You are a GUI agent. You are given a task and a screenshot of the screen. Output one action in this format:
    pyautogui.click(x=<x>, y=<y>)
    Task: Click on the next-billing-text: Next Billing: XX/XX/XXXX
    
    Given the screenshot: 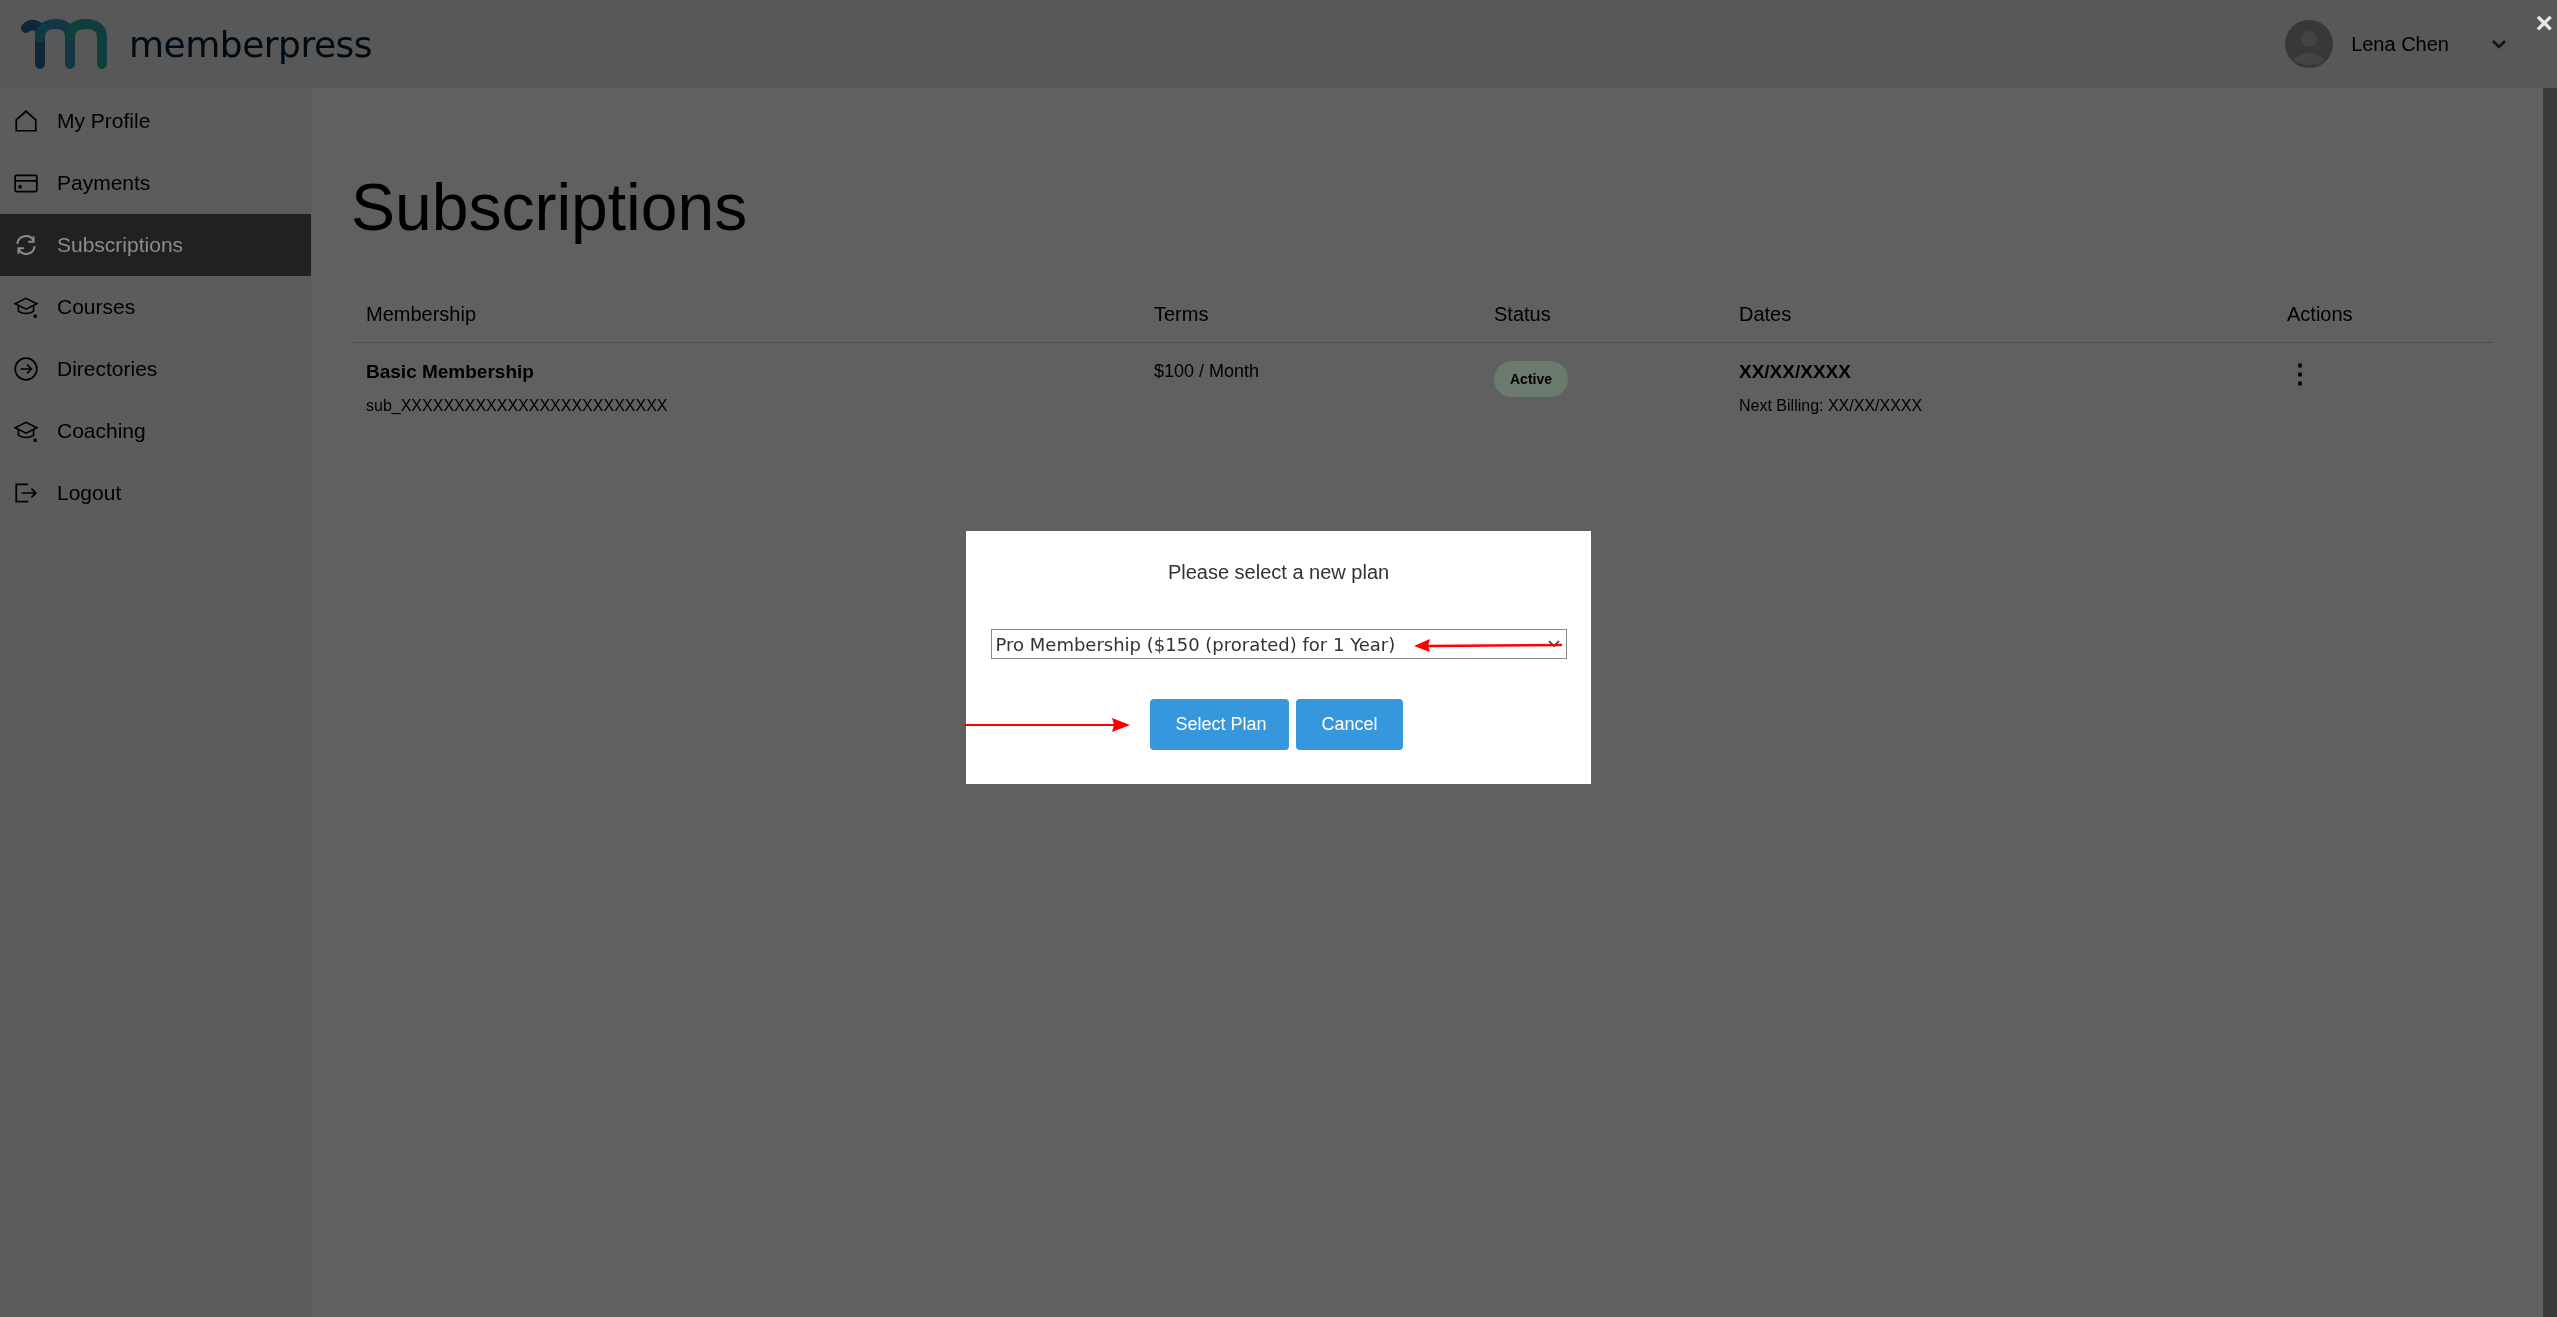 What is the action you would take?
    pyautogui.click(x=1831, y=406)
    